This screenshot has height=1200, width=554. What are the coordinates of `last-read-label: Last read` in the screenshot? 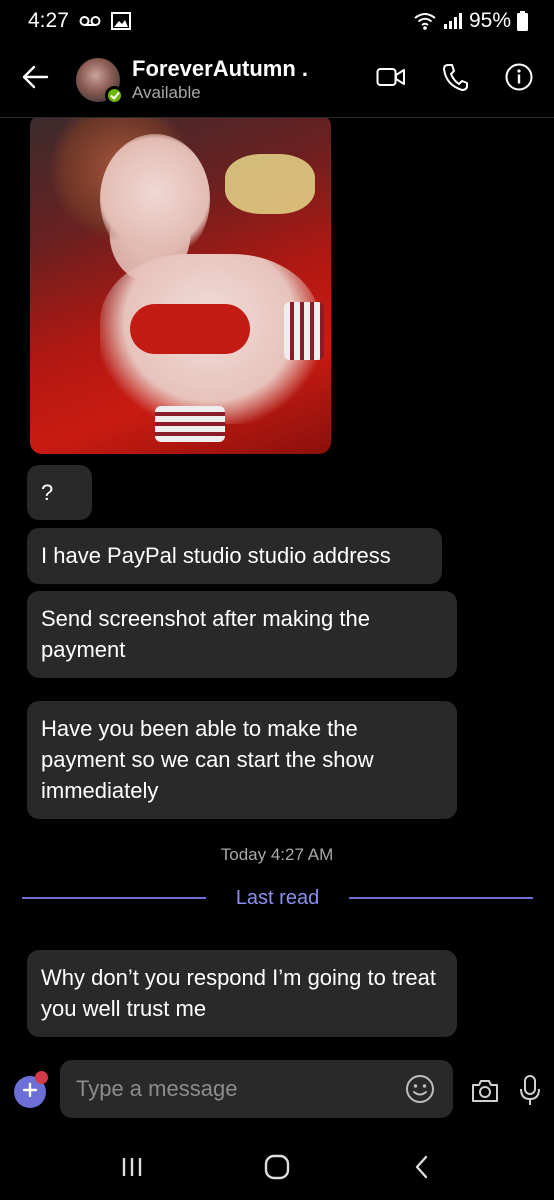 It's located at (277, 897).